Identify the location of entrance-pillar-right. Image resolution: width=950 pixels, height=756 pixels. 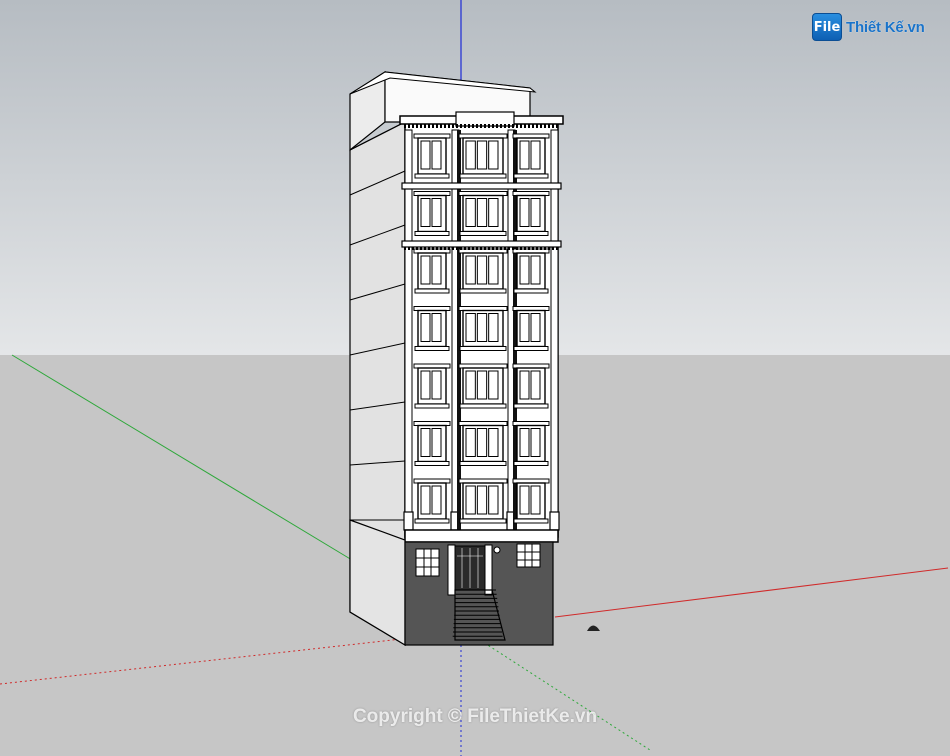
(488, 570).